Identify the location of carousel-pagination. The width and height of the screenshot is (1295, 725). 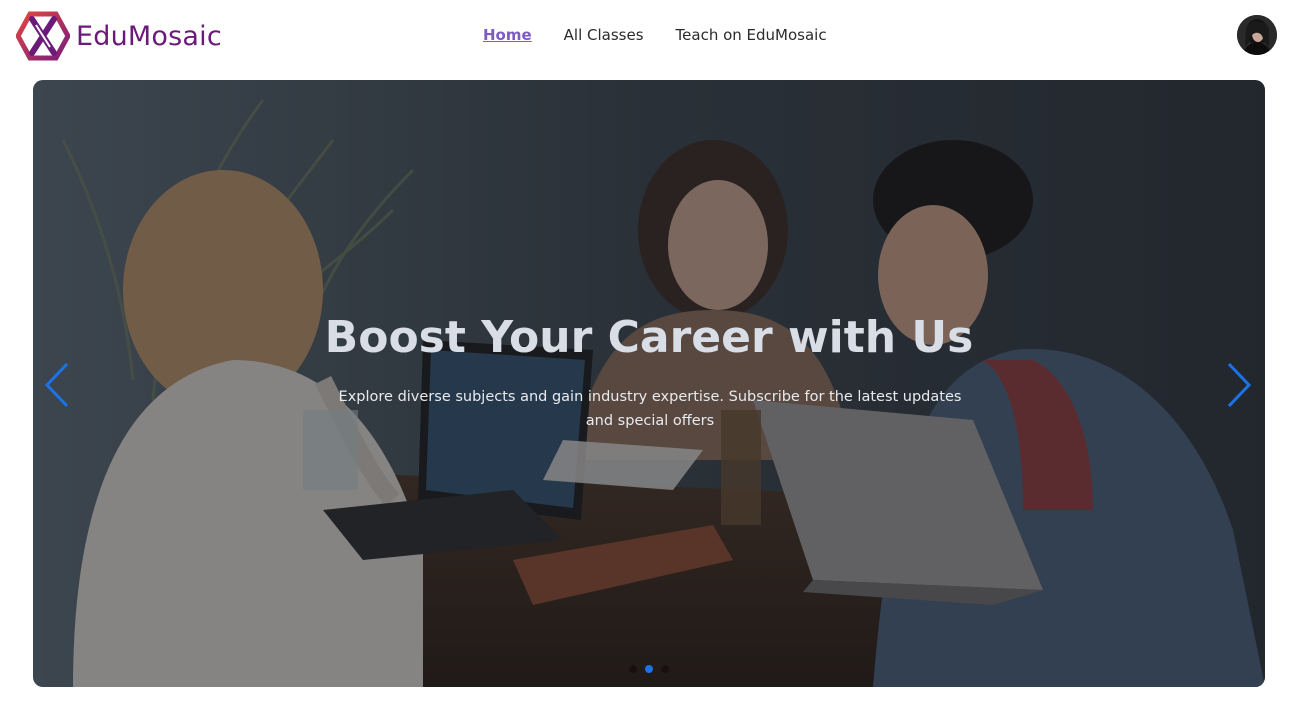
(649, 669).